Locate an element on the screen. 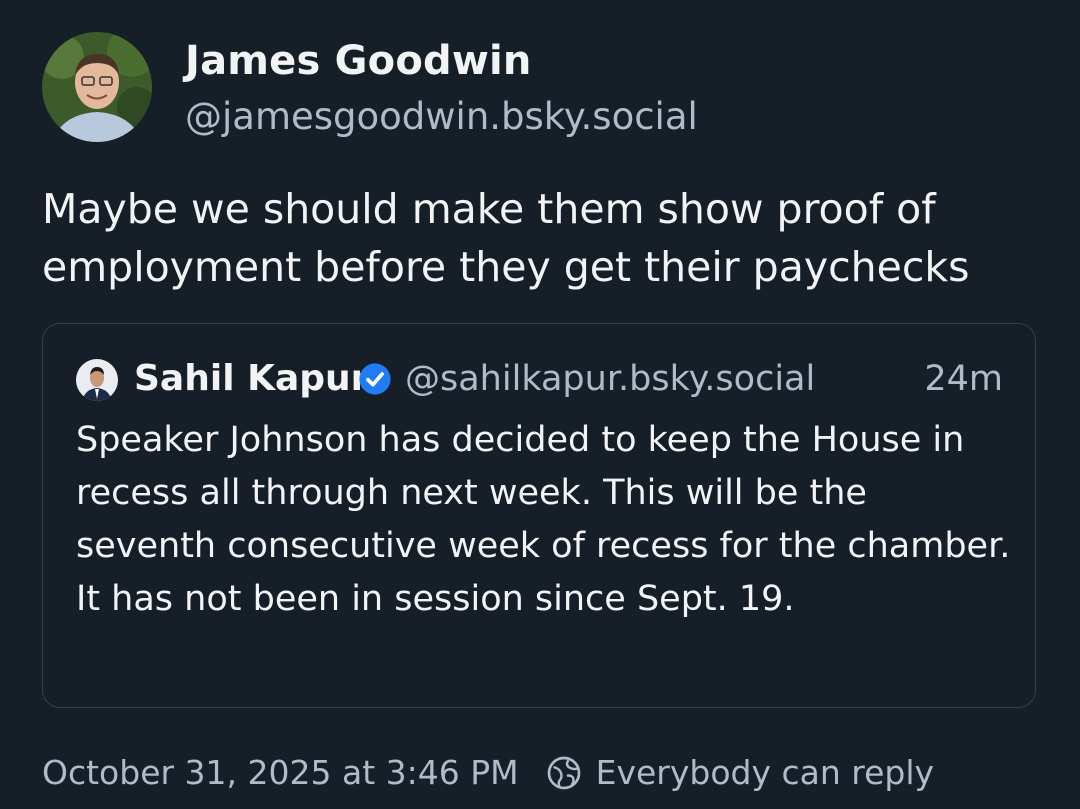  quoted-post-time: 24m is located at coordinates (963, 379).